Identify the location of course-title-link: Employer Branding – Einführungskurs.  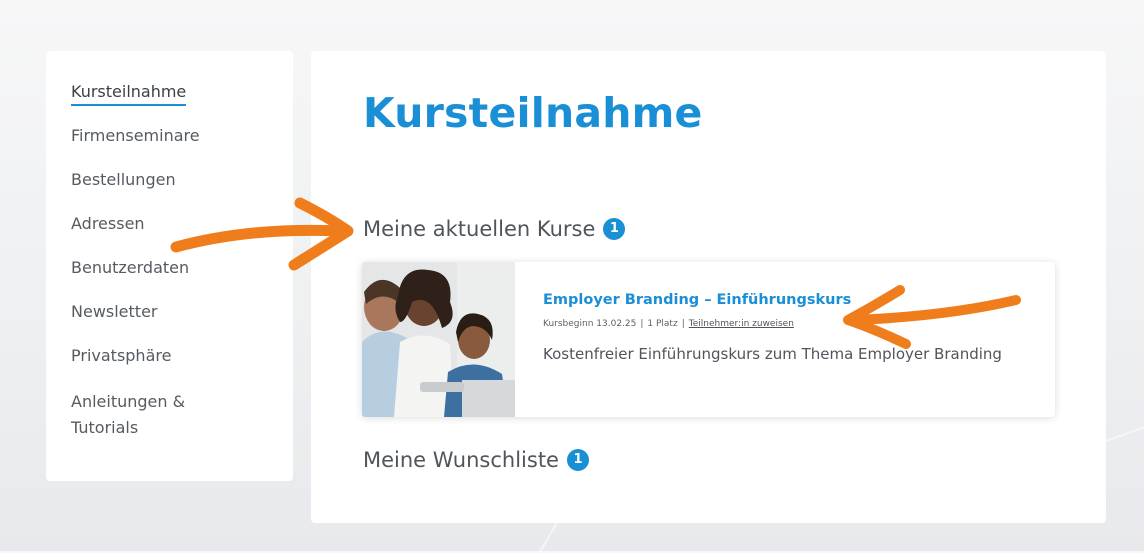
(697, 300).